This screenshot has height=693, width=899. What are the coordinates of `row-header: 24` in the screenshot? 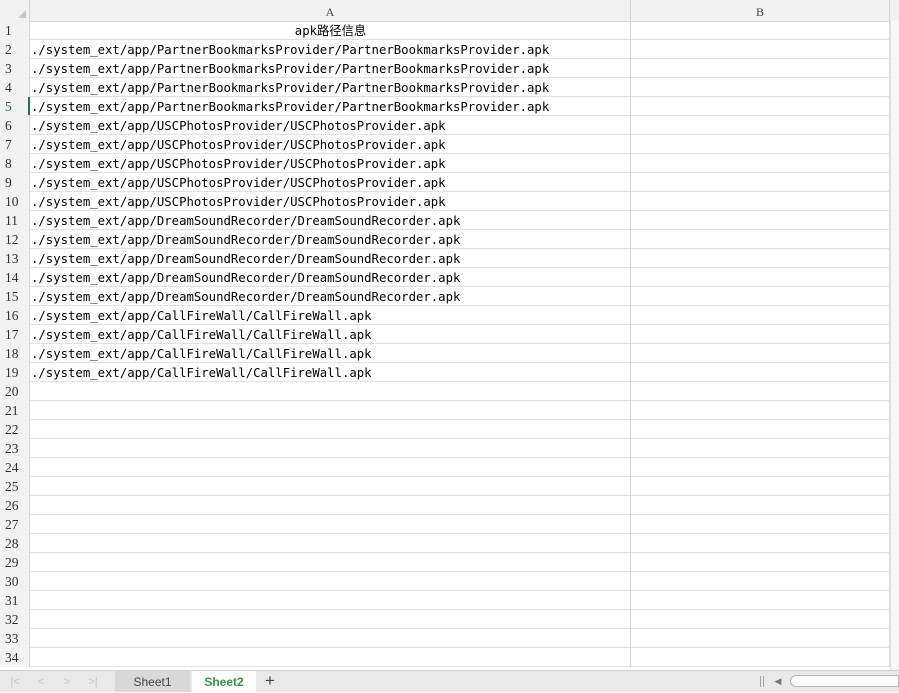 It's located at (15, 467).